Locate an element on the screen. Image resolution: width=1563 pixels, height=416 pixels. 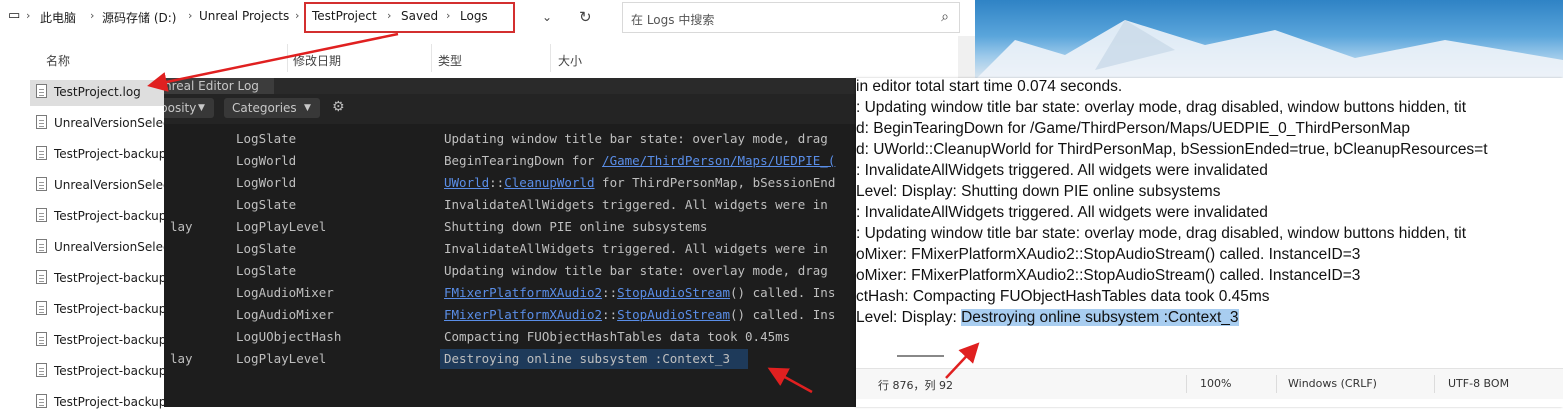
log-verbosity: lay is located at coordinates (181, 226).